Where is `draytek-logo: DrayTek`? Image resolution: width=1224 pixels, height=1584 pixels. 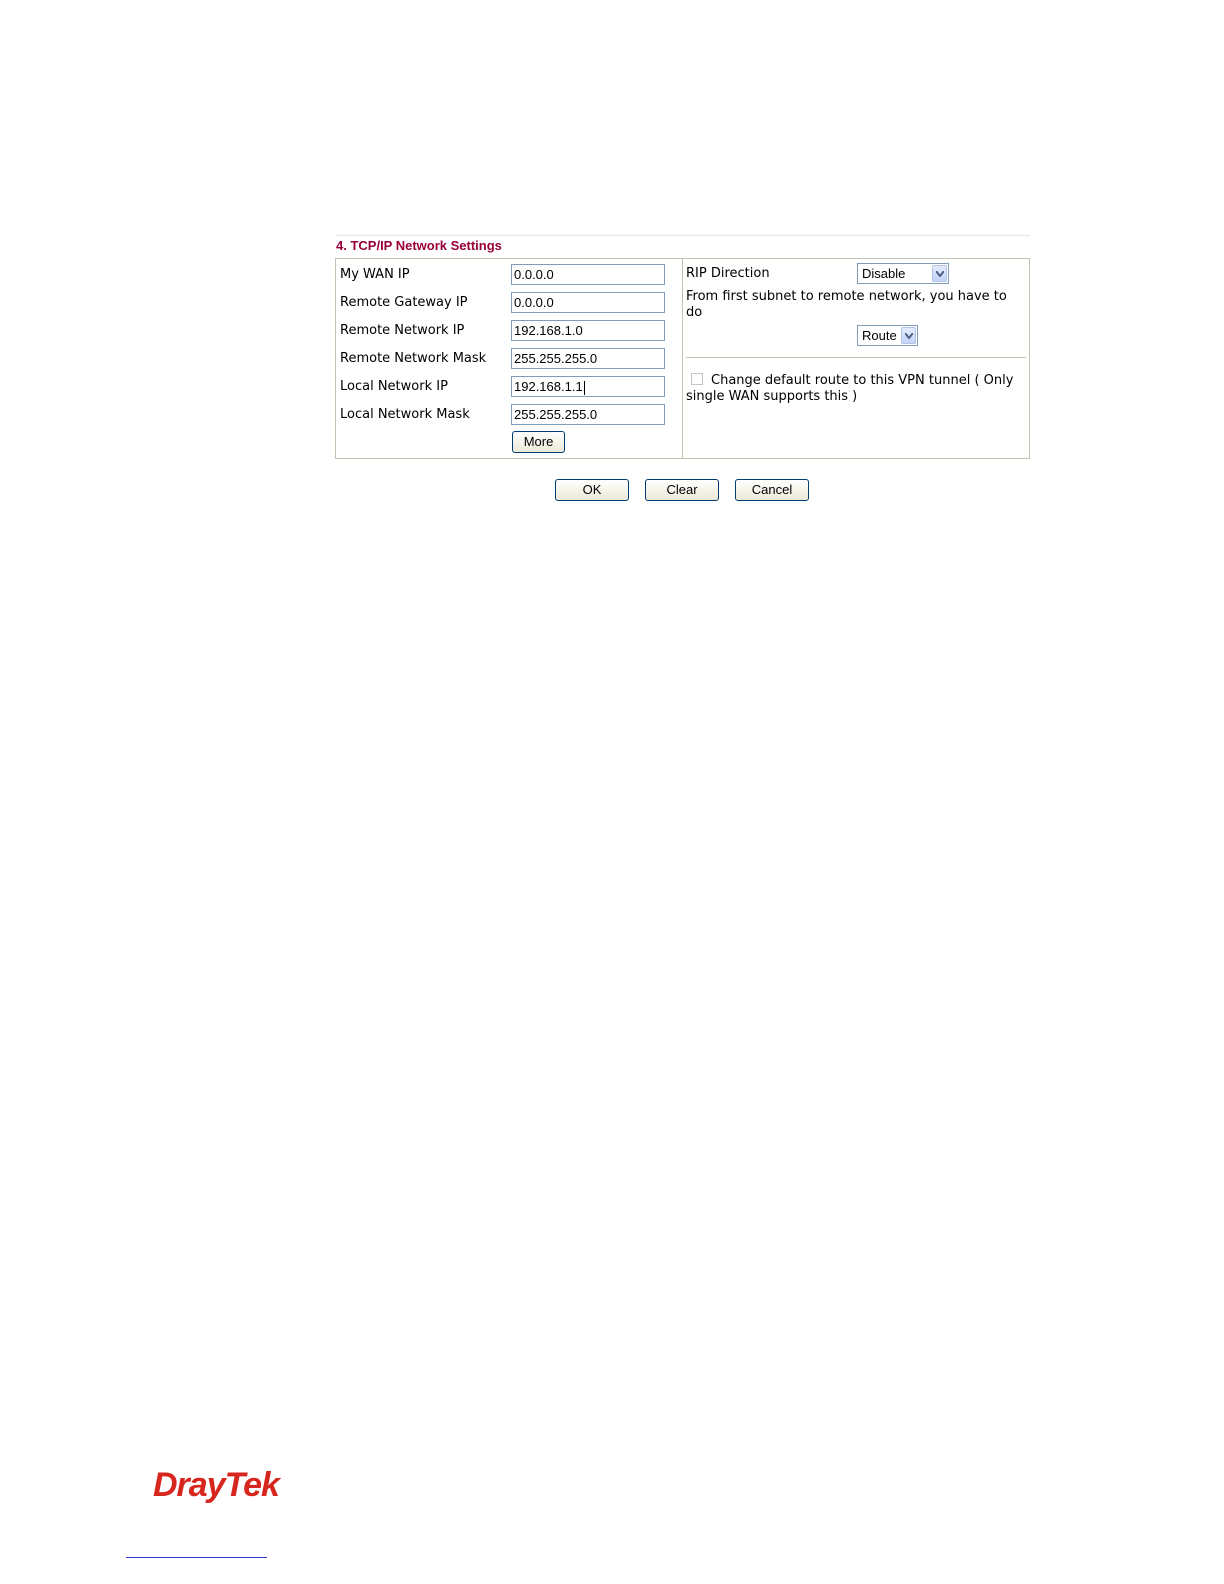
draytek-logo: DrayTek is located at coordinates (216, 1485).